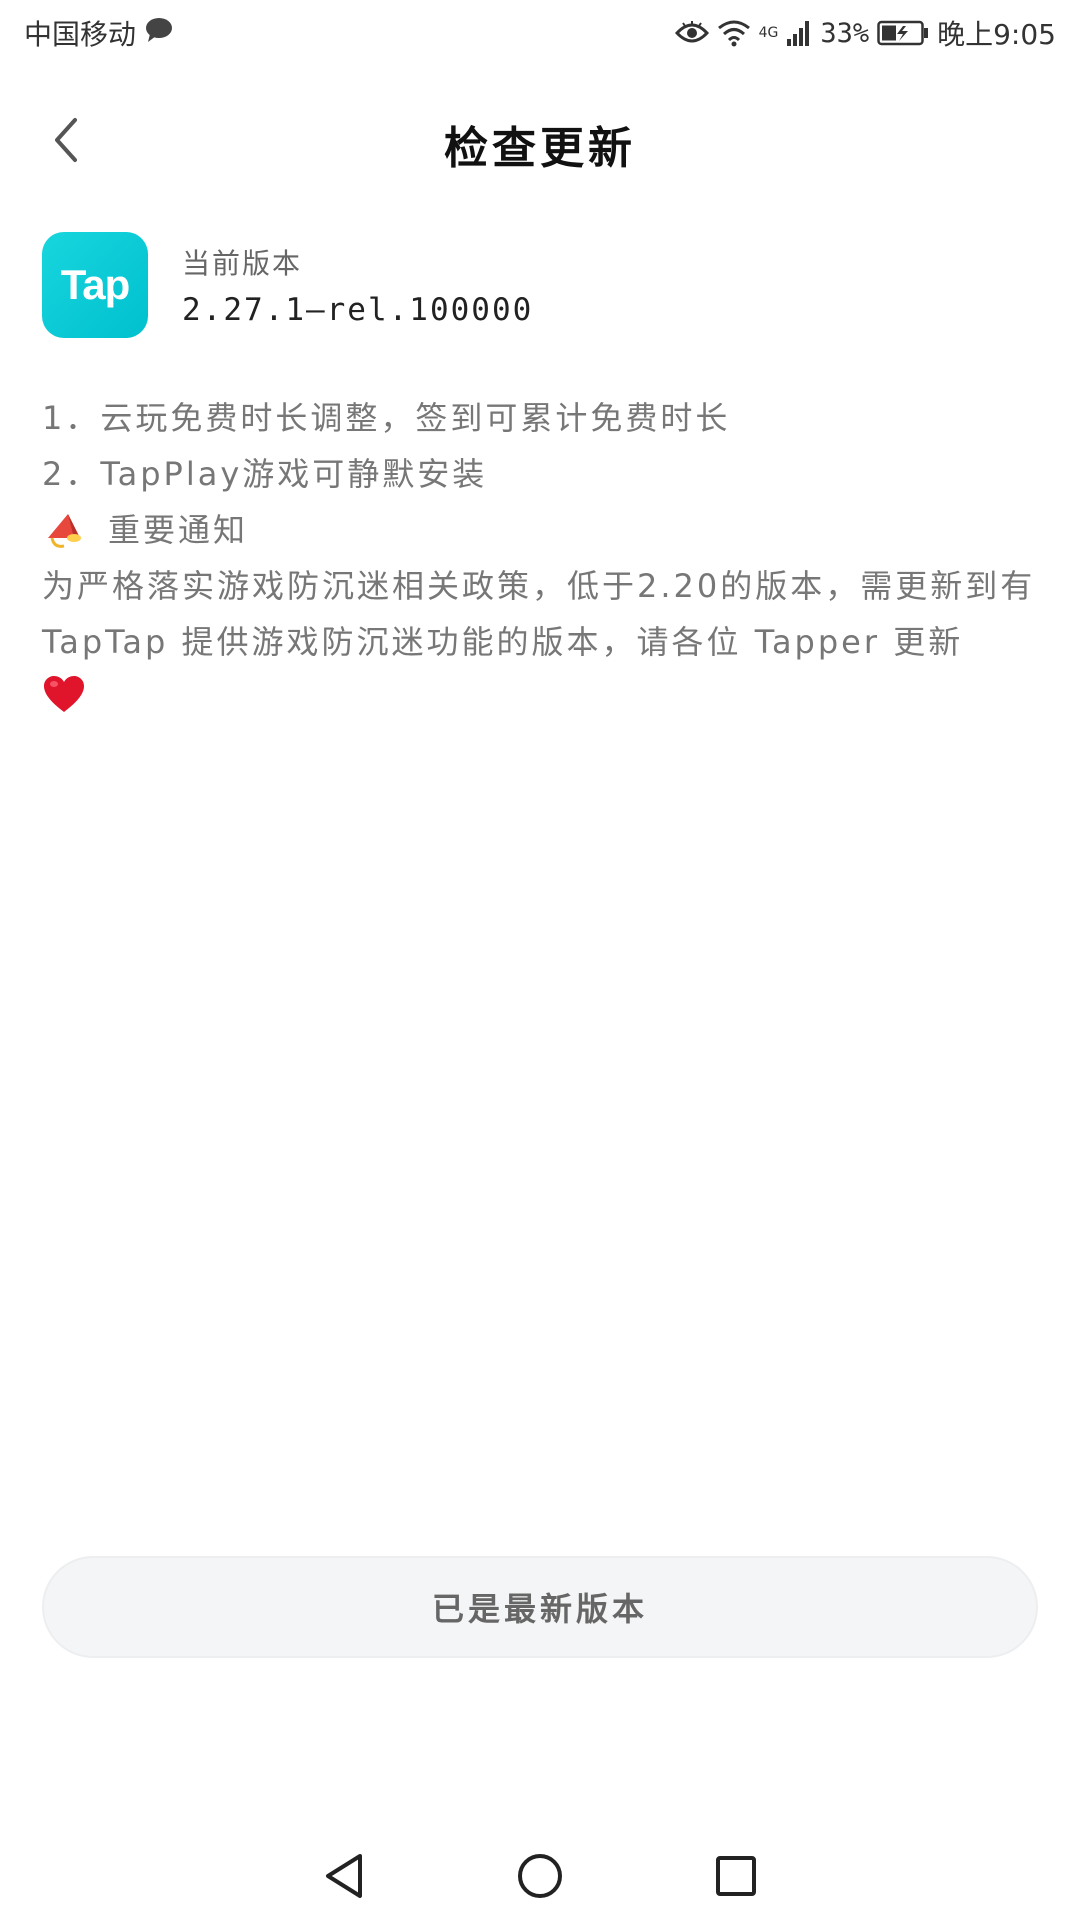 The image size is (1080, 1920). I want to click on app-icon-text: Tap, so click(95, 284).